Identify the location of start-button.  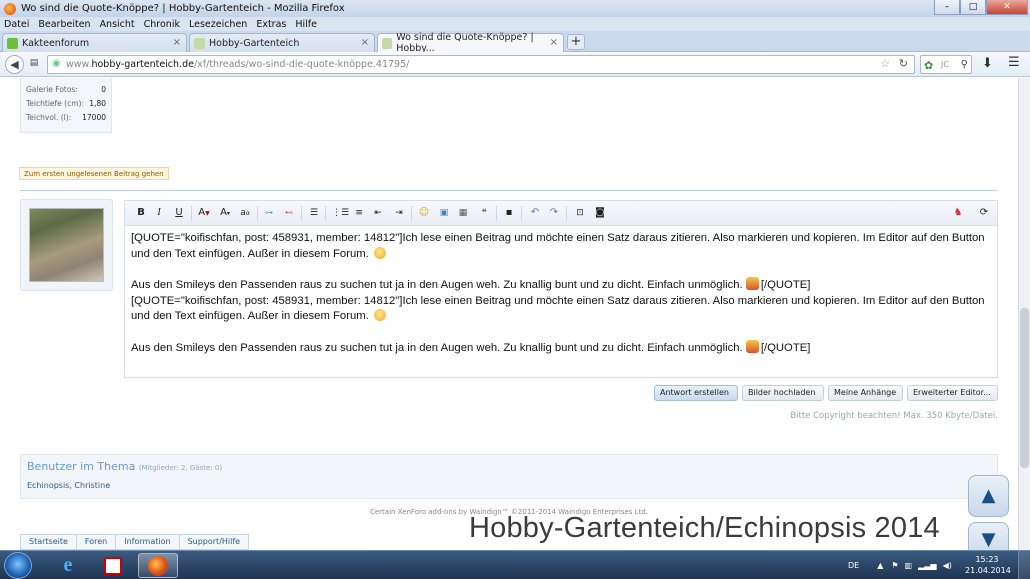
(18, 565).